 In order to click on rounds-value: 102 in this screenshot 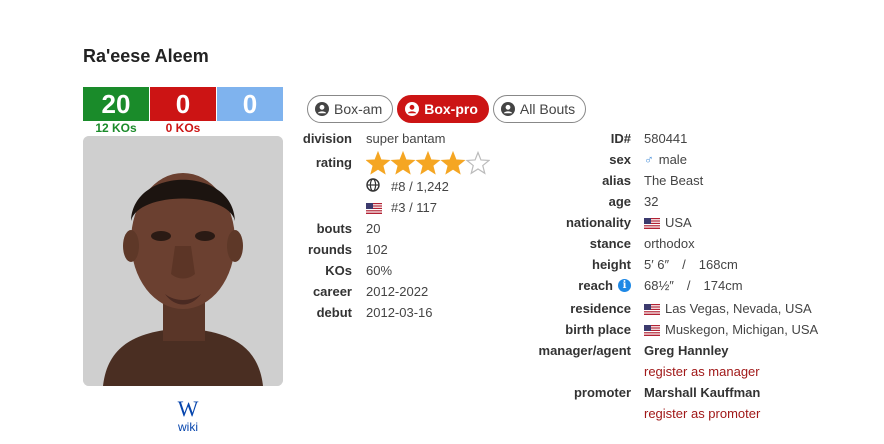, I will do `click(377, 249)`.